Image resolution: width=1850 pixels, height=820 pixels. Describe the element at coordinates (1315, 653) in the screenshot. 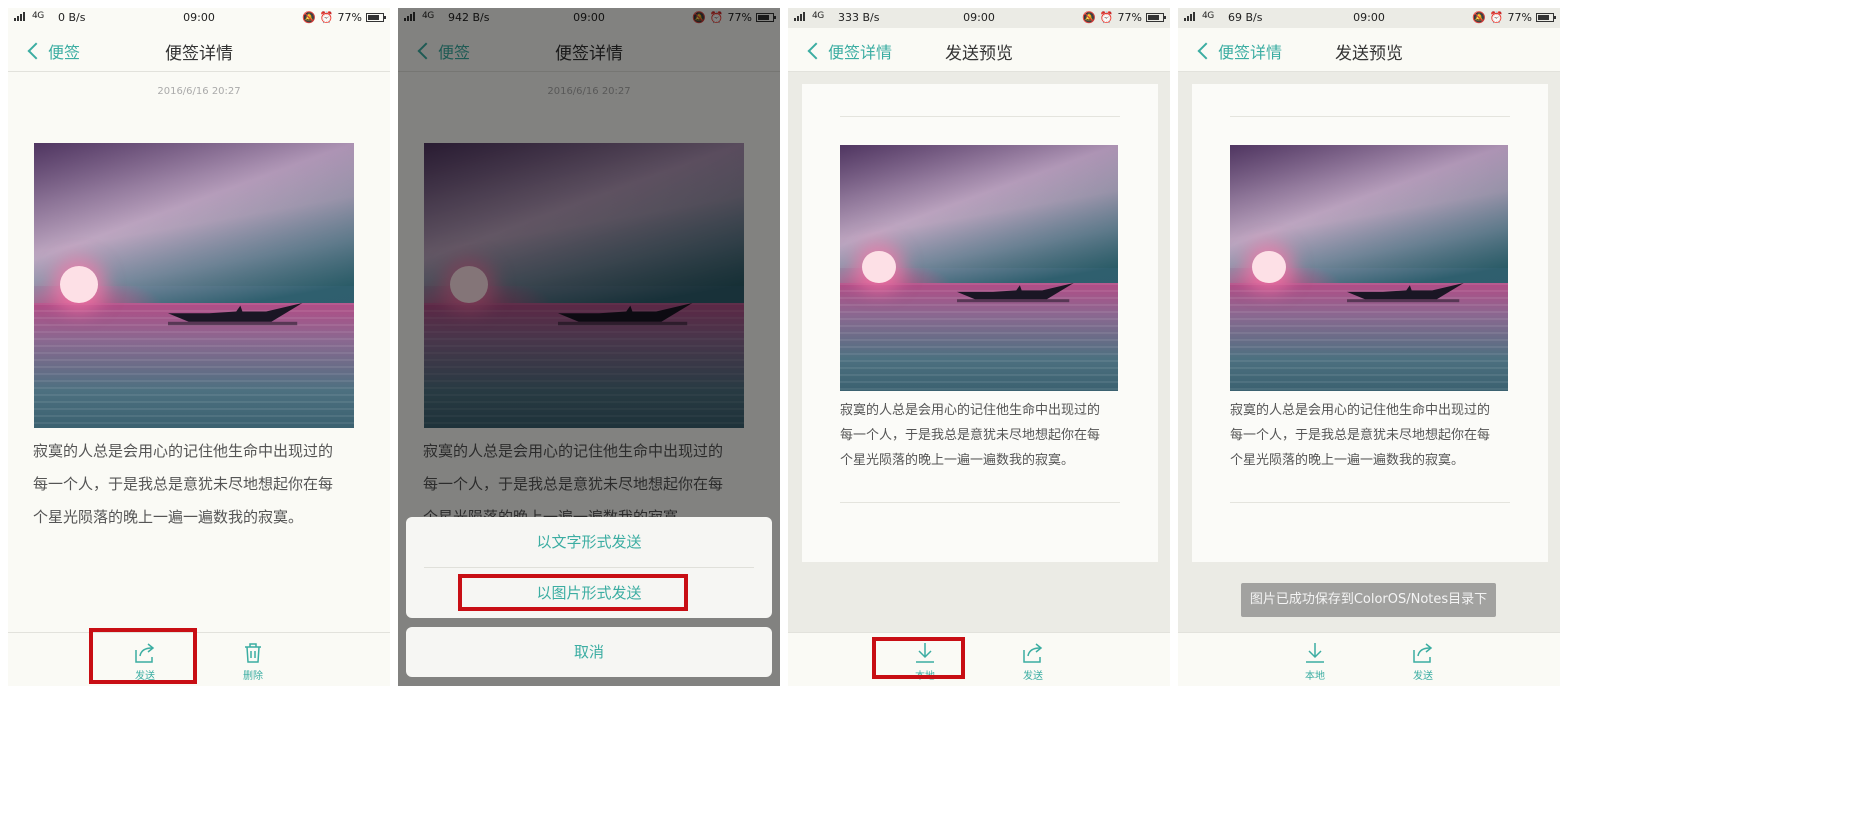

I see `download-icon` at that location.